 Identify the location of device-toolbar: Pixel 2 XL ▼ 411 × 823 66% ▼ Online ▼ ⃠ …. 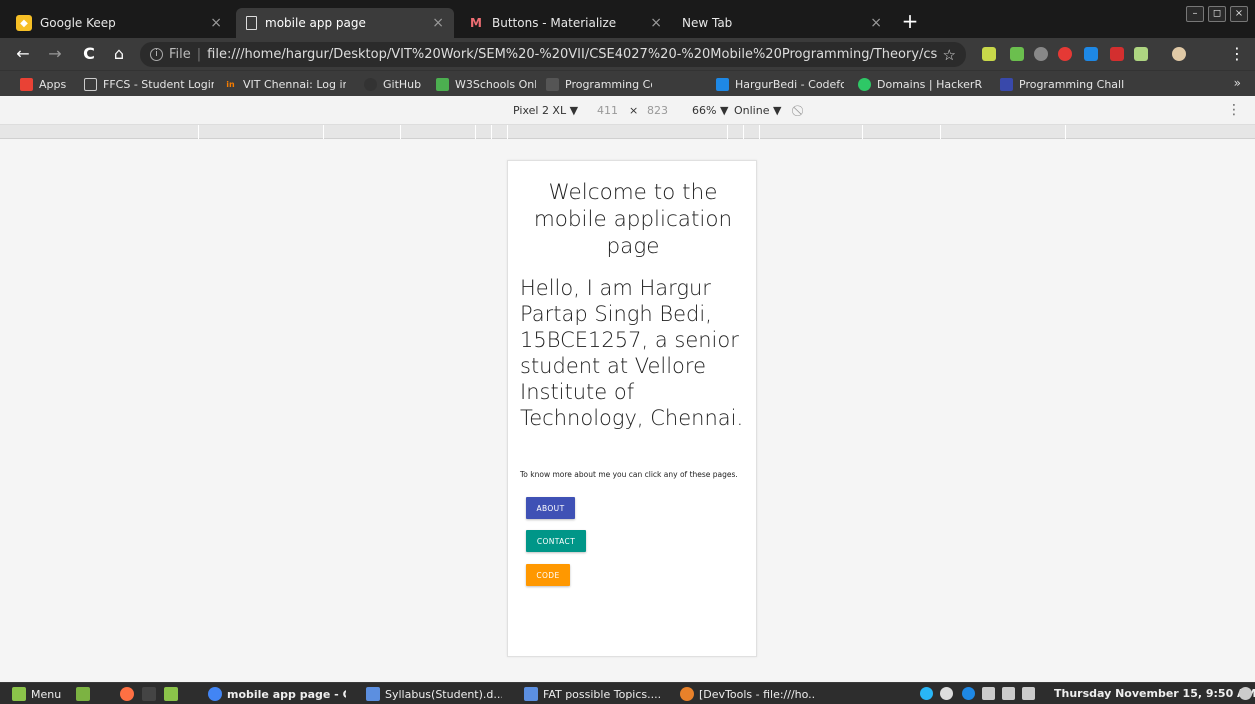
(627, 111).